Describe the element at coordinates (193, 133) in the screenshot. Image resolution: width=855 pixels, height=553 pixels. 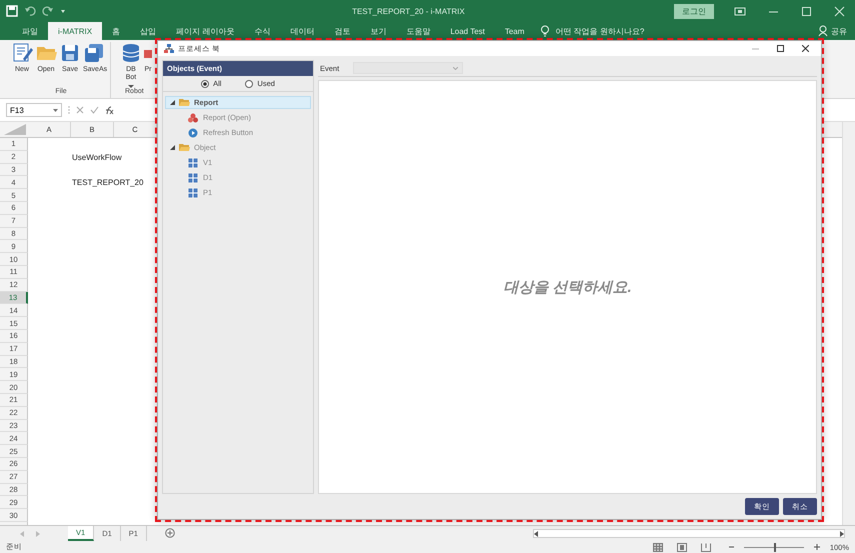
I see `play-circle-icon` at that location.